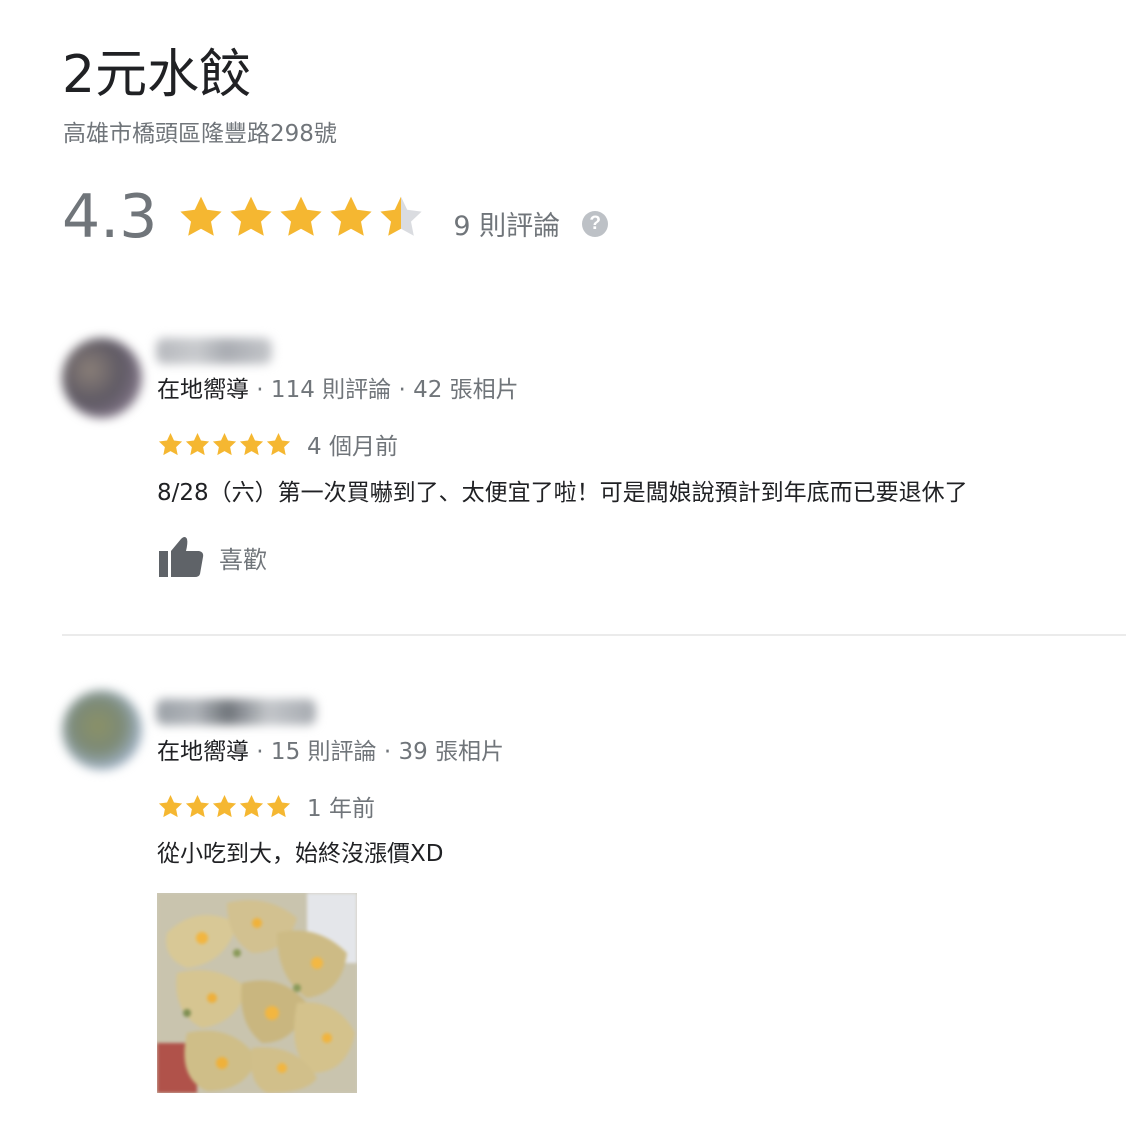 Image resolution: width=1126 pixels, height=1129 pixels. Describe the element at coordinates (212, 557) in the screenshot. I see `like-button: 喜歡` at that location.